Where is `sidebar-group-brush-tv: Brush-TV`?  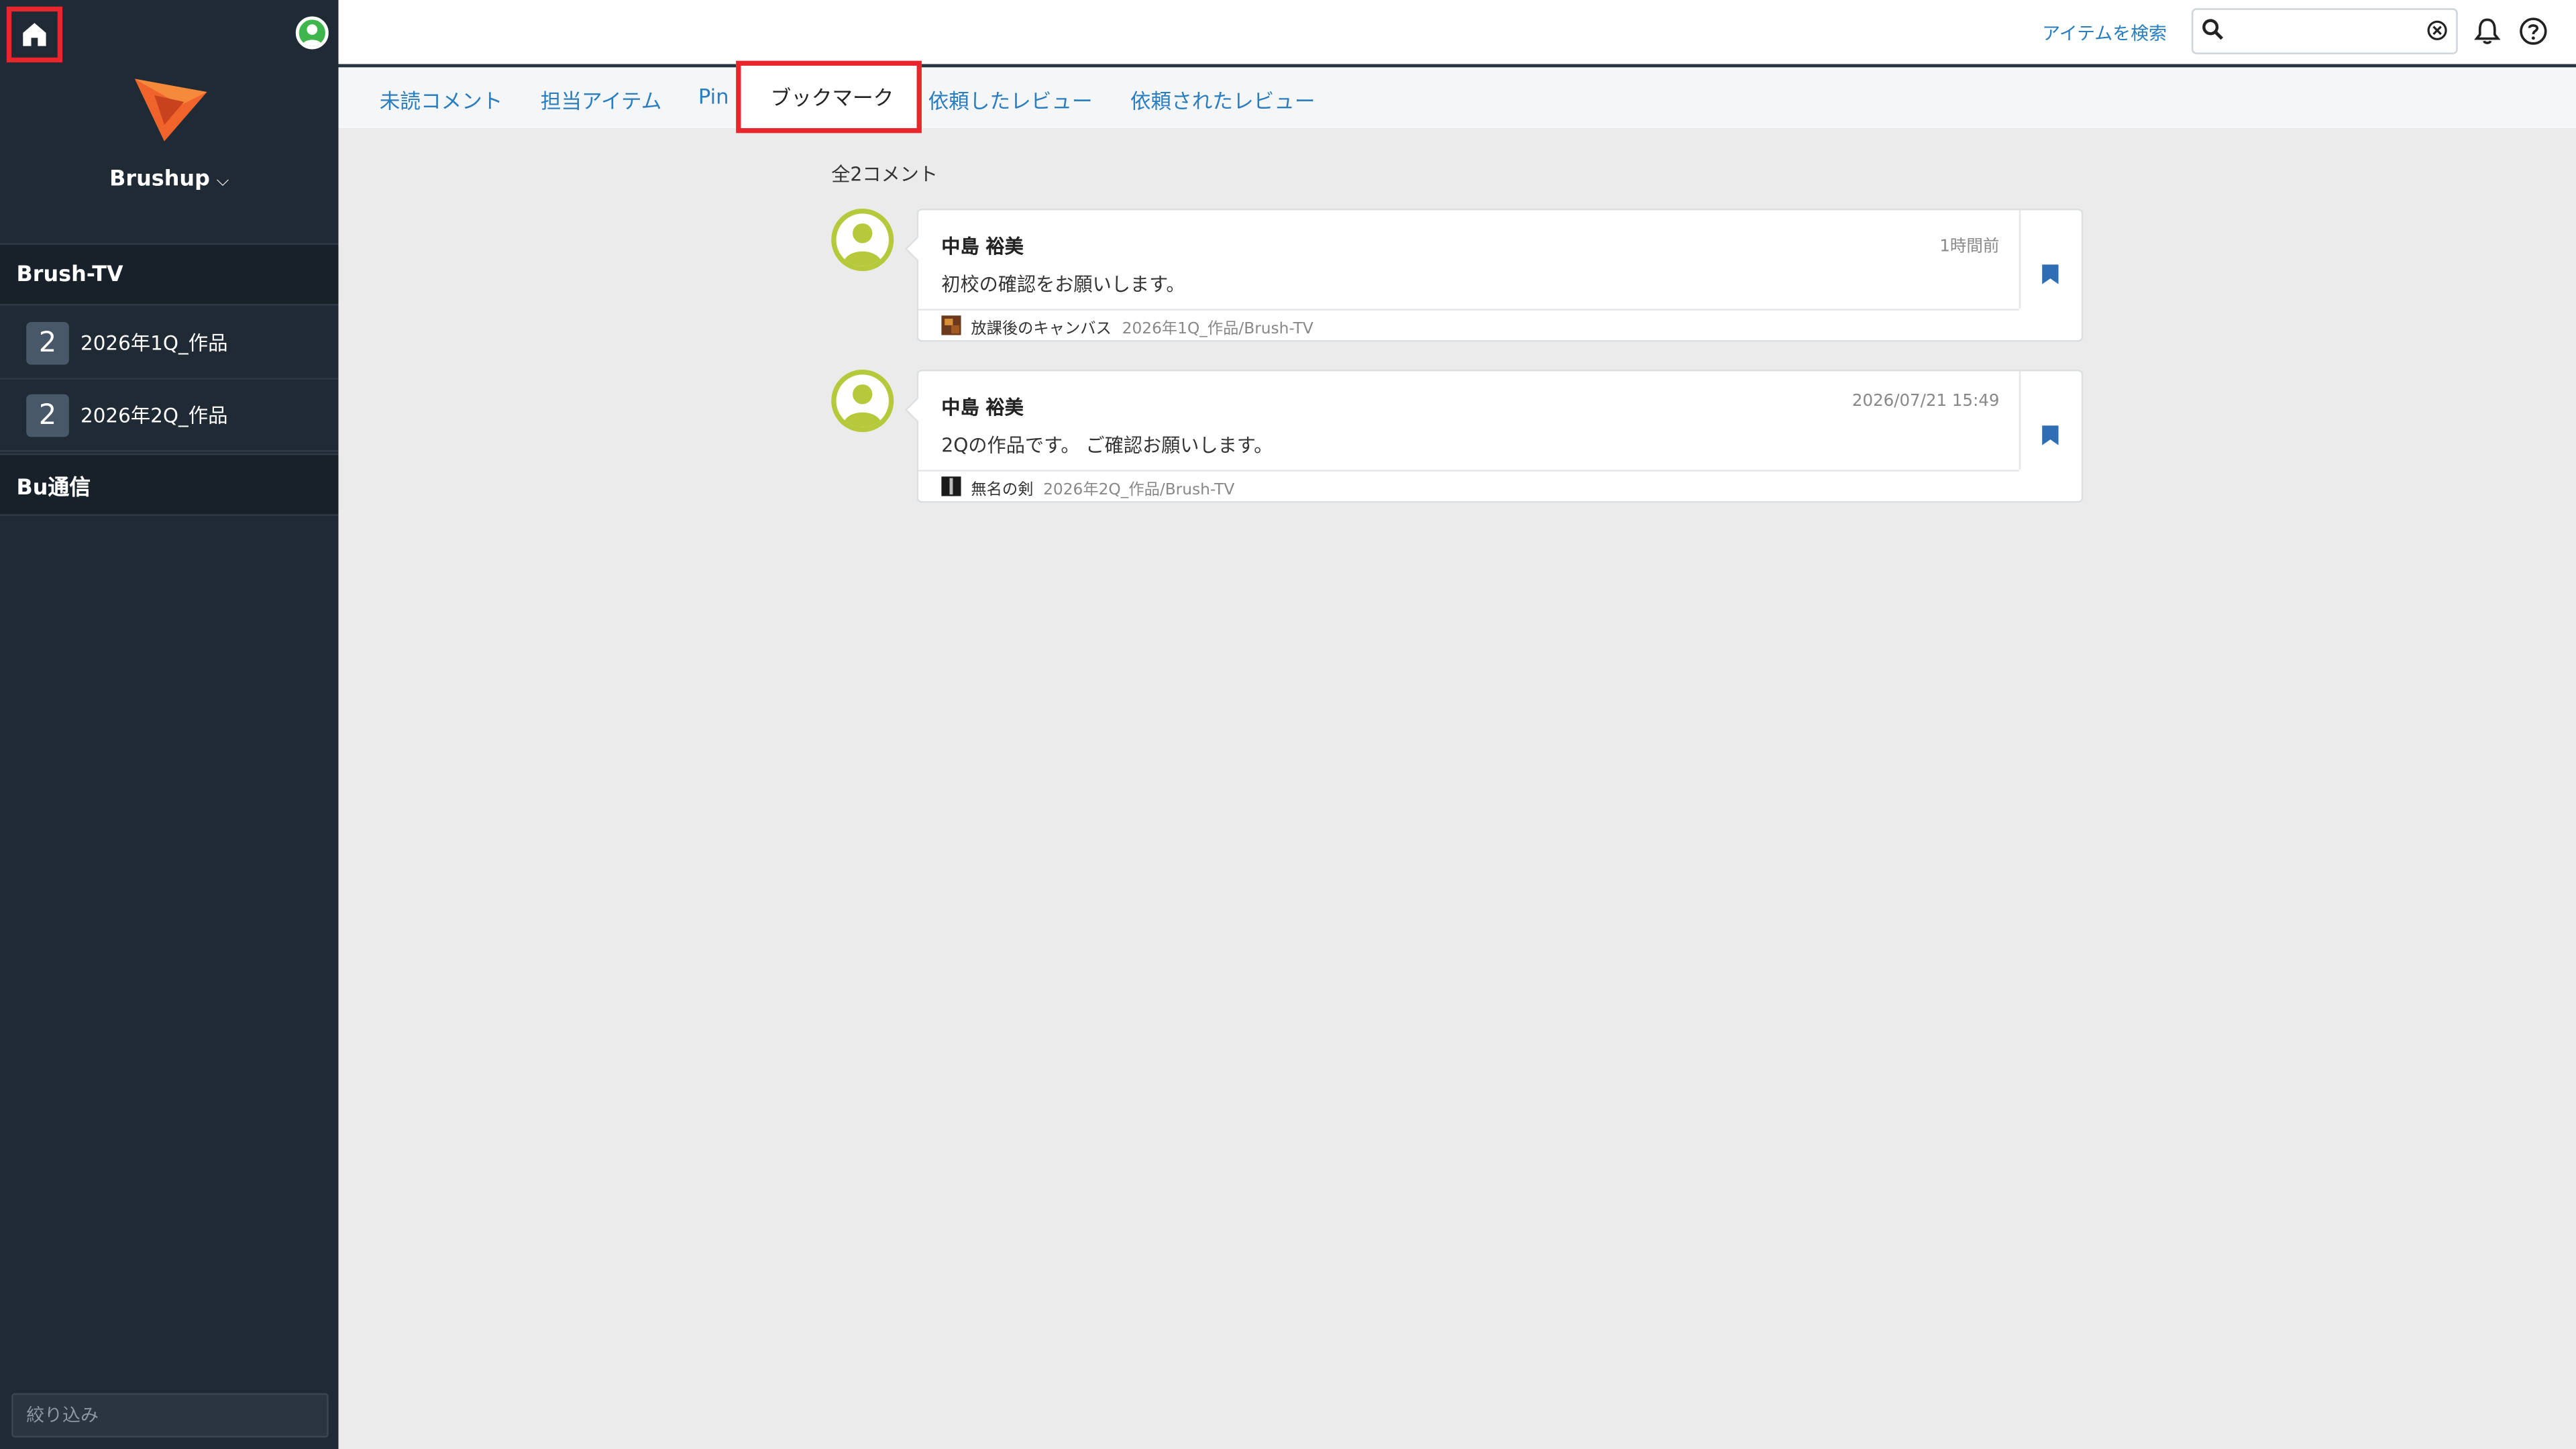 sidebar-group-brush-tv: Brush-TV is located at coordinates (169, 274).